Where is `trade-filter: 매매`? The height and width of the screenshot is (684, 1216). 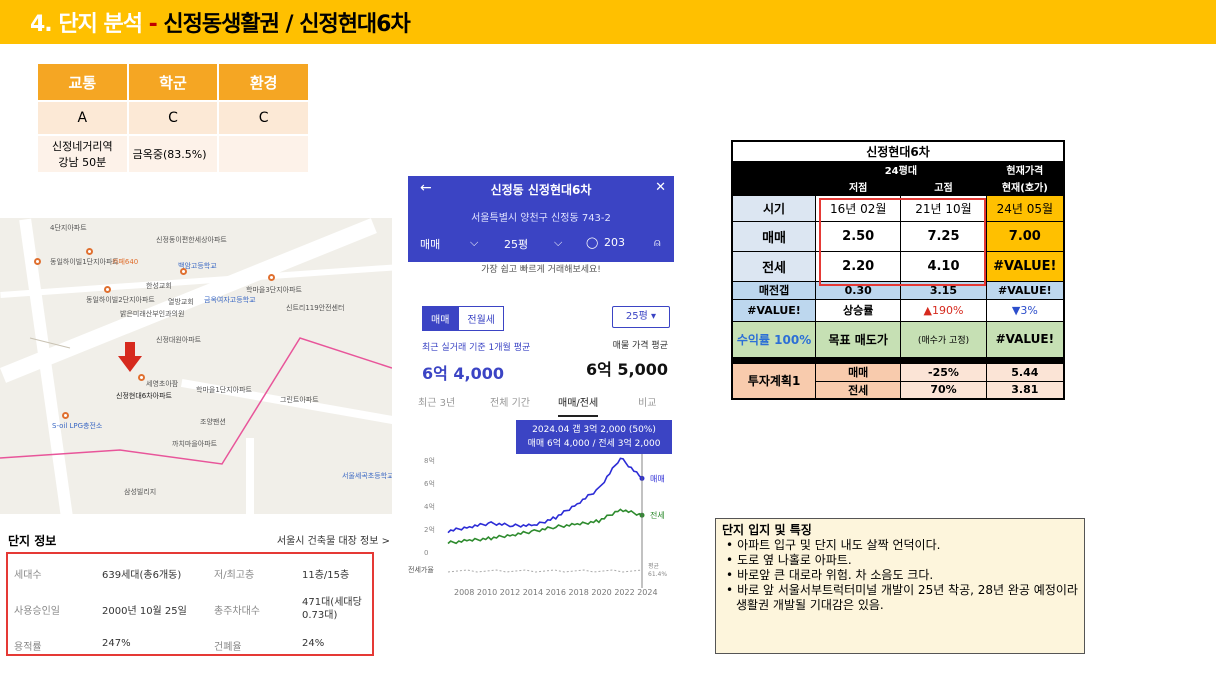 trade-filter: 매매 is located at coordinates (430, 244).